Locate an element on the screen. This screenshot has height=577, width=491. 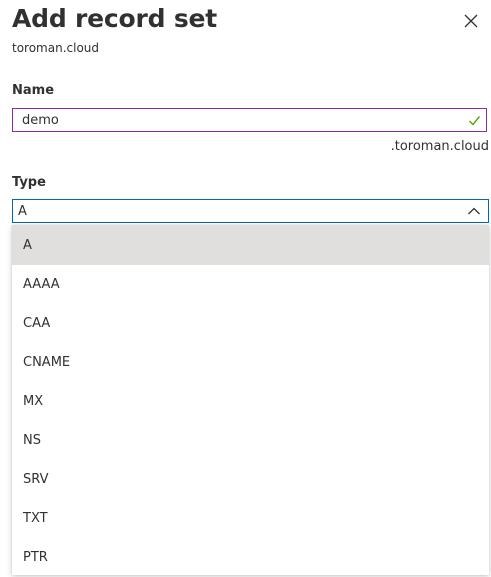
type-option-a: A is located at coordinates (250, 245).